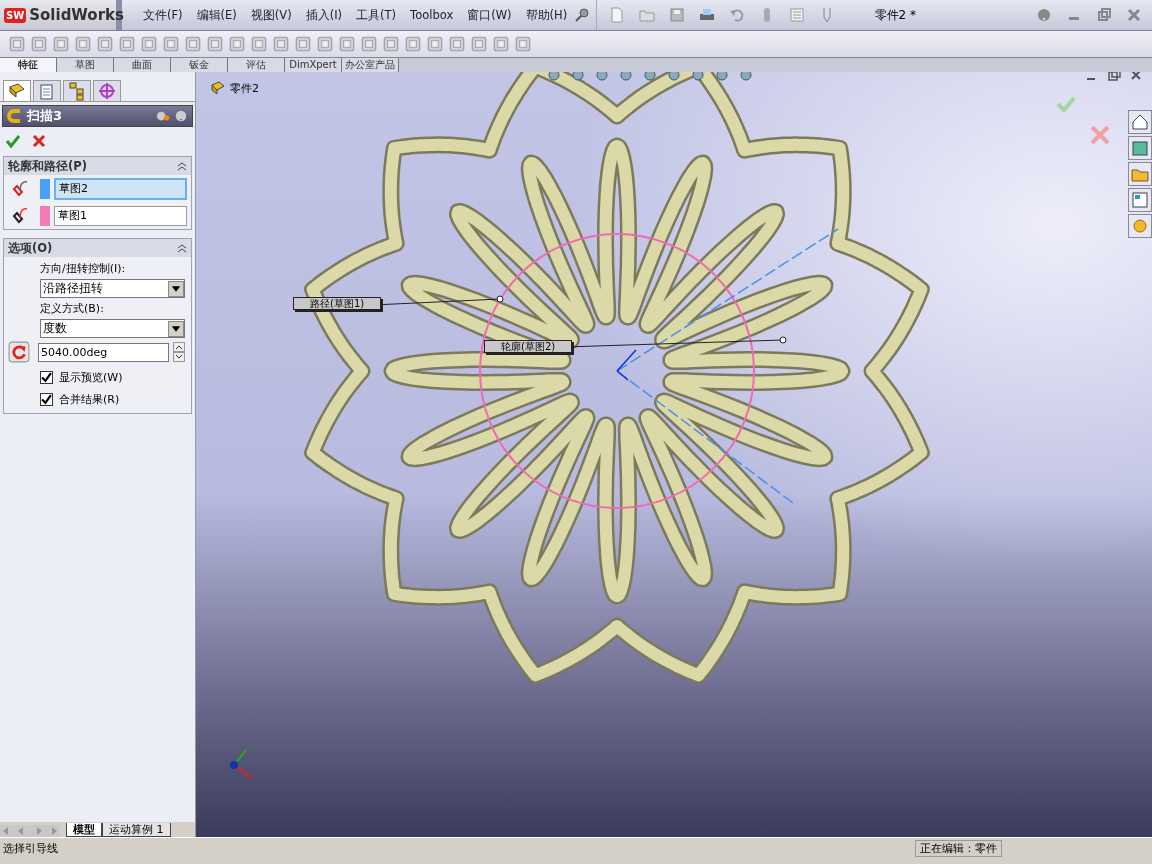 This screenshot has width=1152, height=864. I want to click on profile-sketch-icon, so click(20, 189).